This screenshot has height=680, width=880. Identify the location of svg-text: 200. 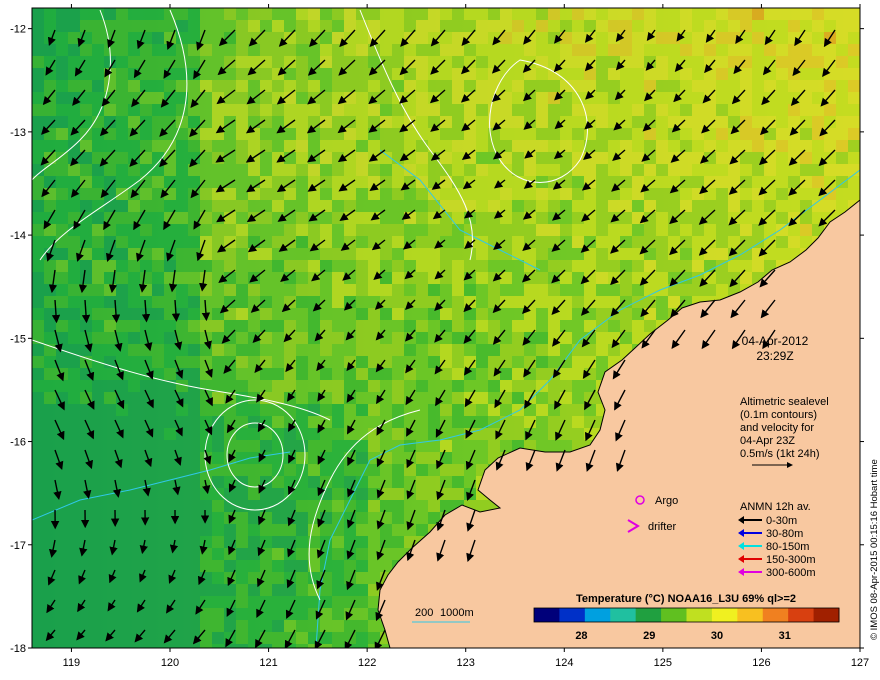
(424, 613).